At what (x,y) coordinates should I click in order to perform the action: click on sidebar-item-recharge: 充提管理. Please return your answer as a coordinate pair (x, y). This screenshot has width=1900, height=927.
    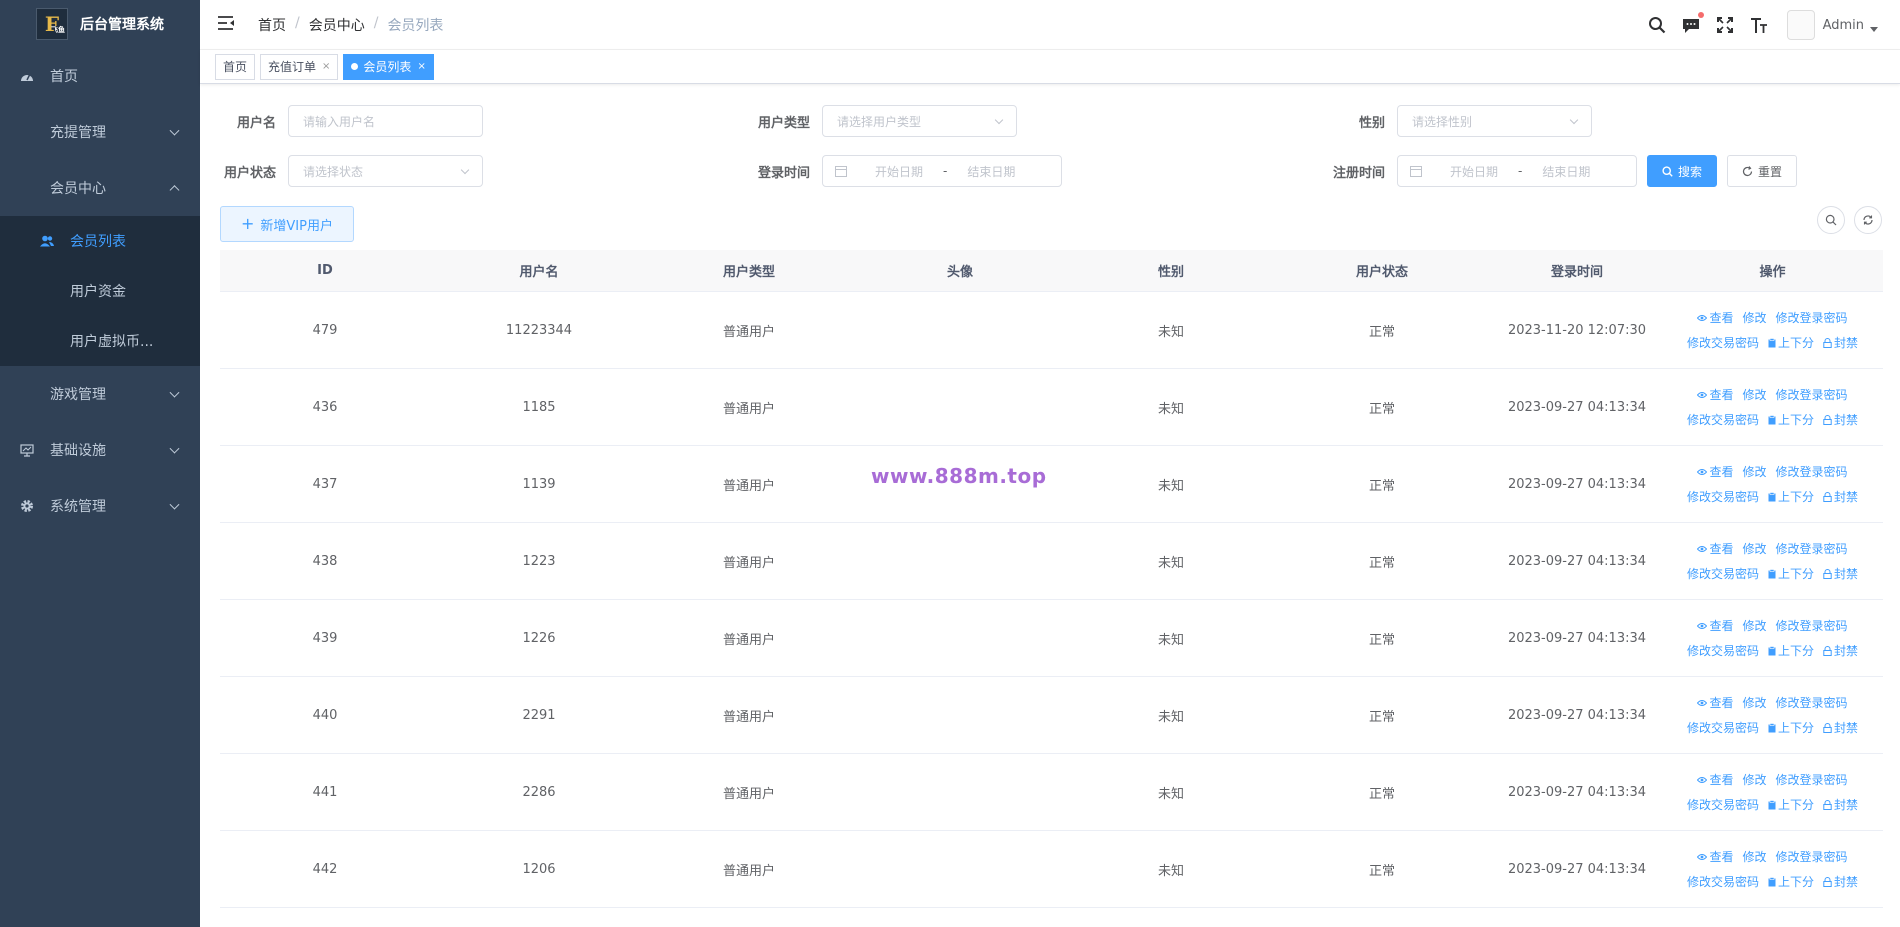
    Looking at the image, I should click on (100, 132).